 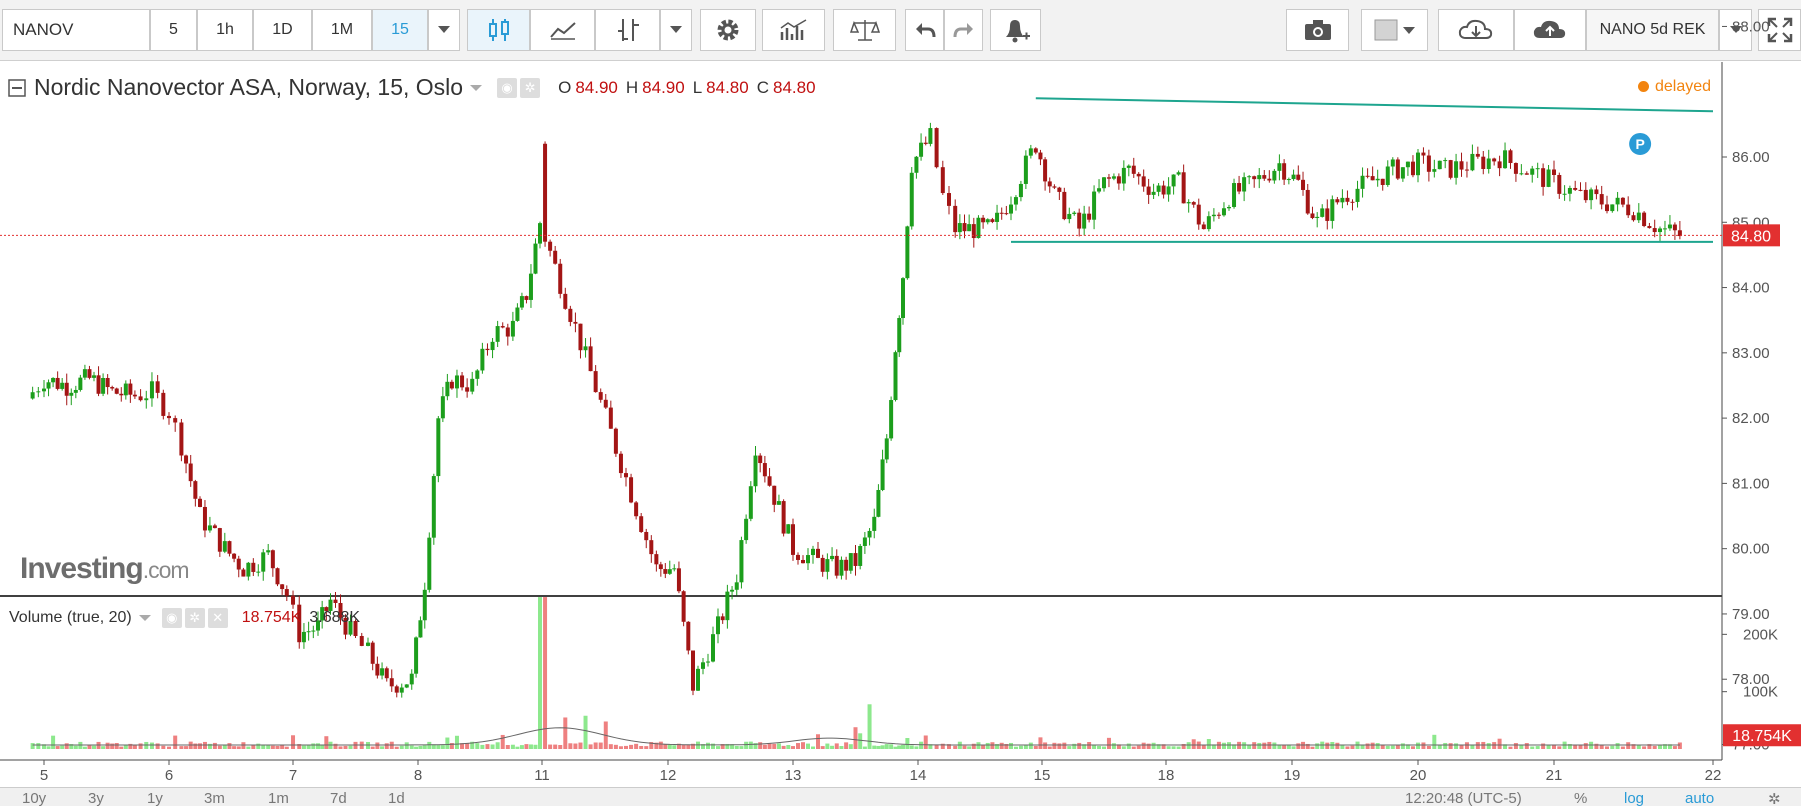 I want to click on price-tick-label: 84.00, so click(x=1751, y=288).